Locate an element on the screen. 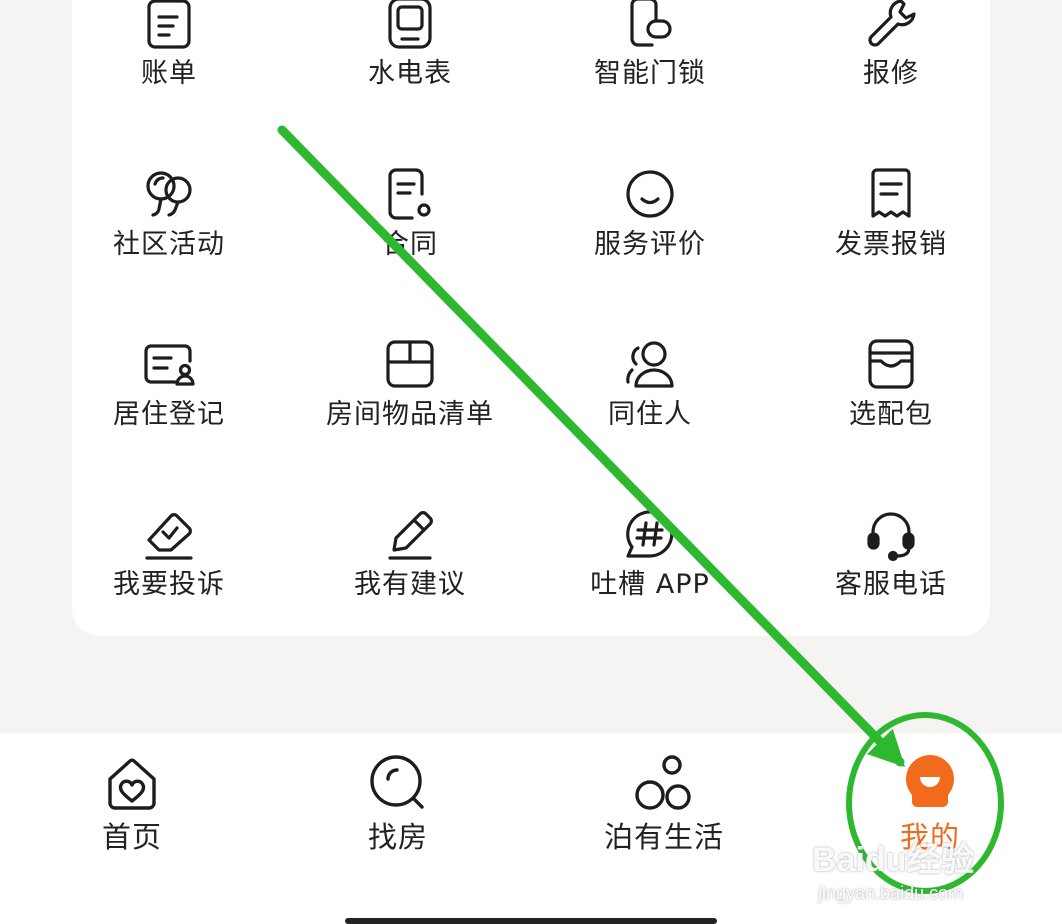  service-community: 社区活动 is located at coordinates (169, 226).